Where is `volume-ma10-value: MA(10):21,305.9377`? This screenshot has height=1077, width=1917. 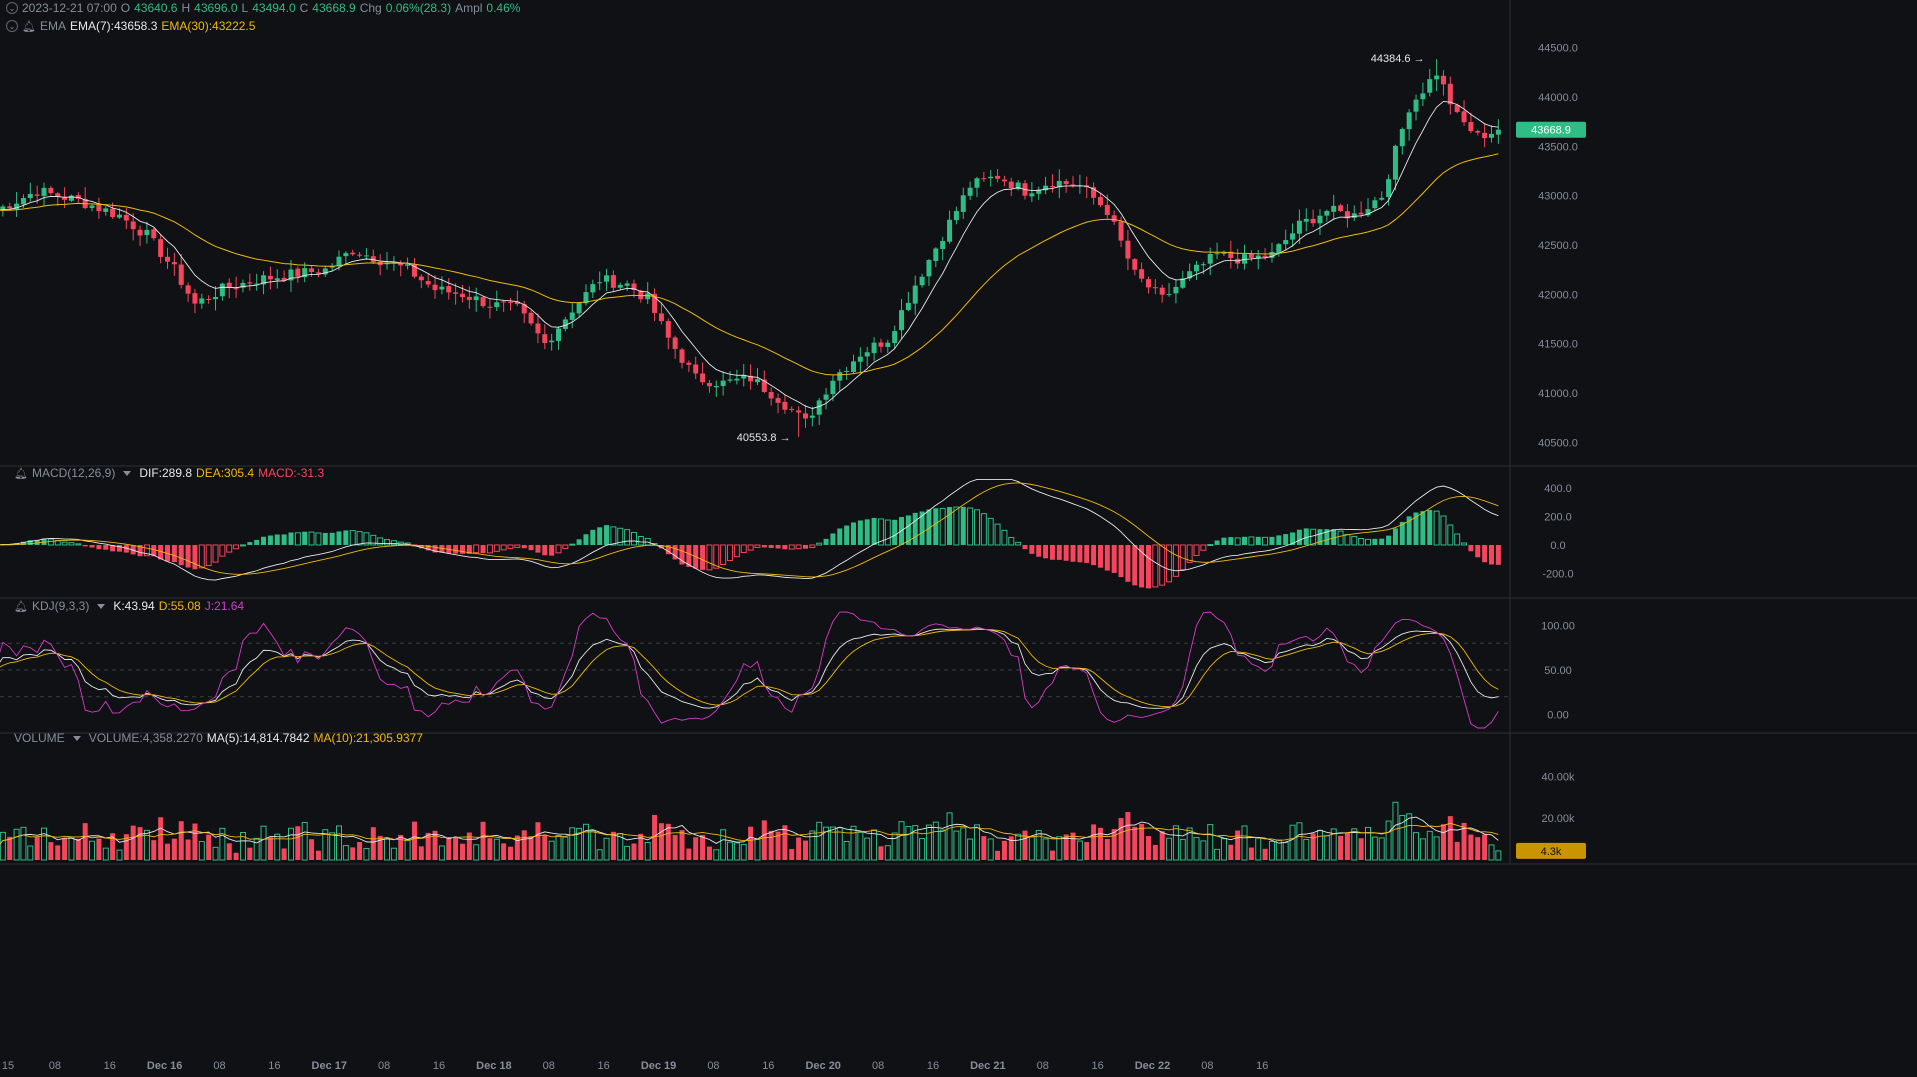 volume-ma10-value: MA(10):21,305.9377 is located at coordinates (368, 738).